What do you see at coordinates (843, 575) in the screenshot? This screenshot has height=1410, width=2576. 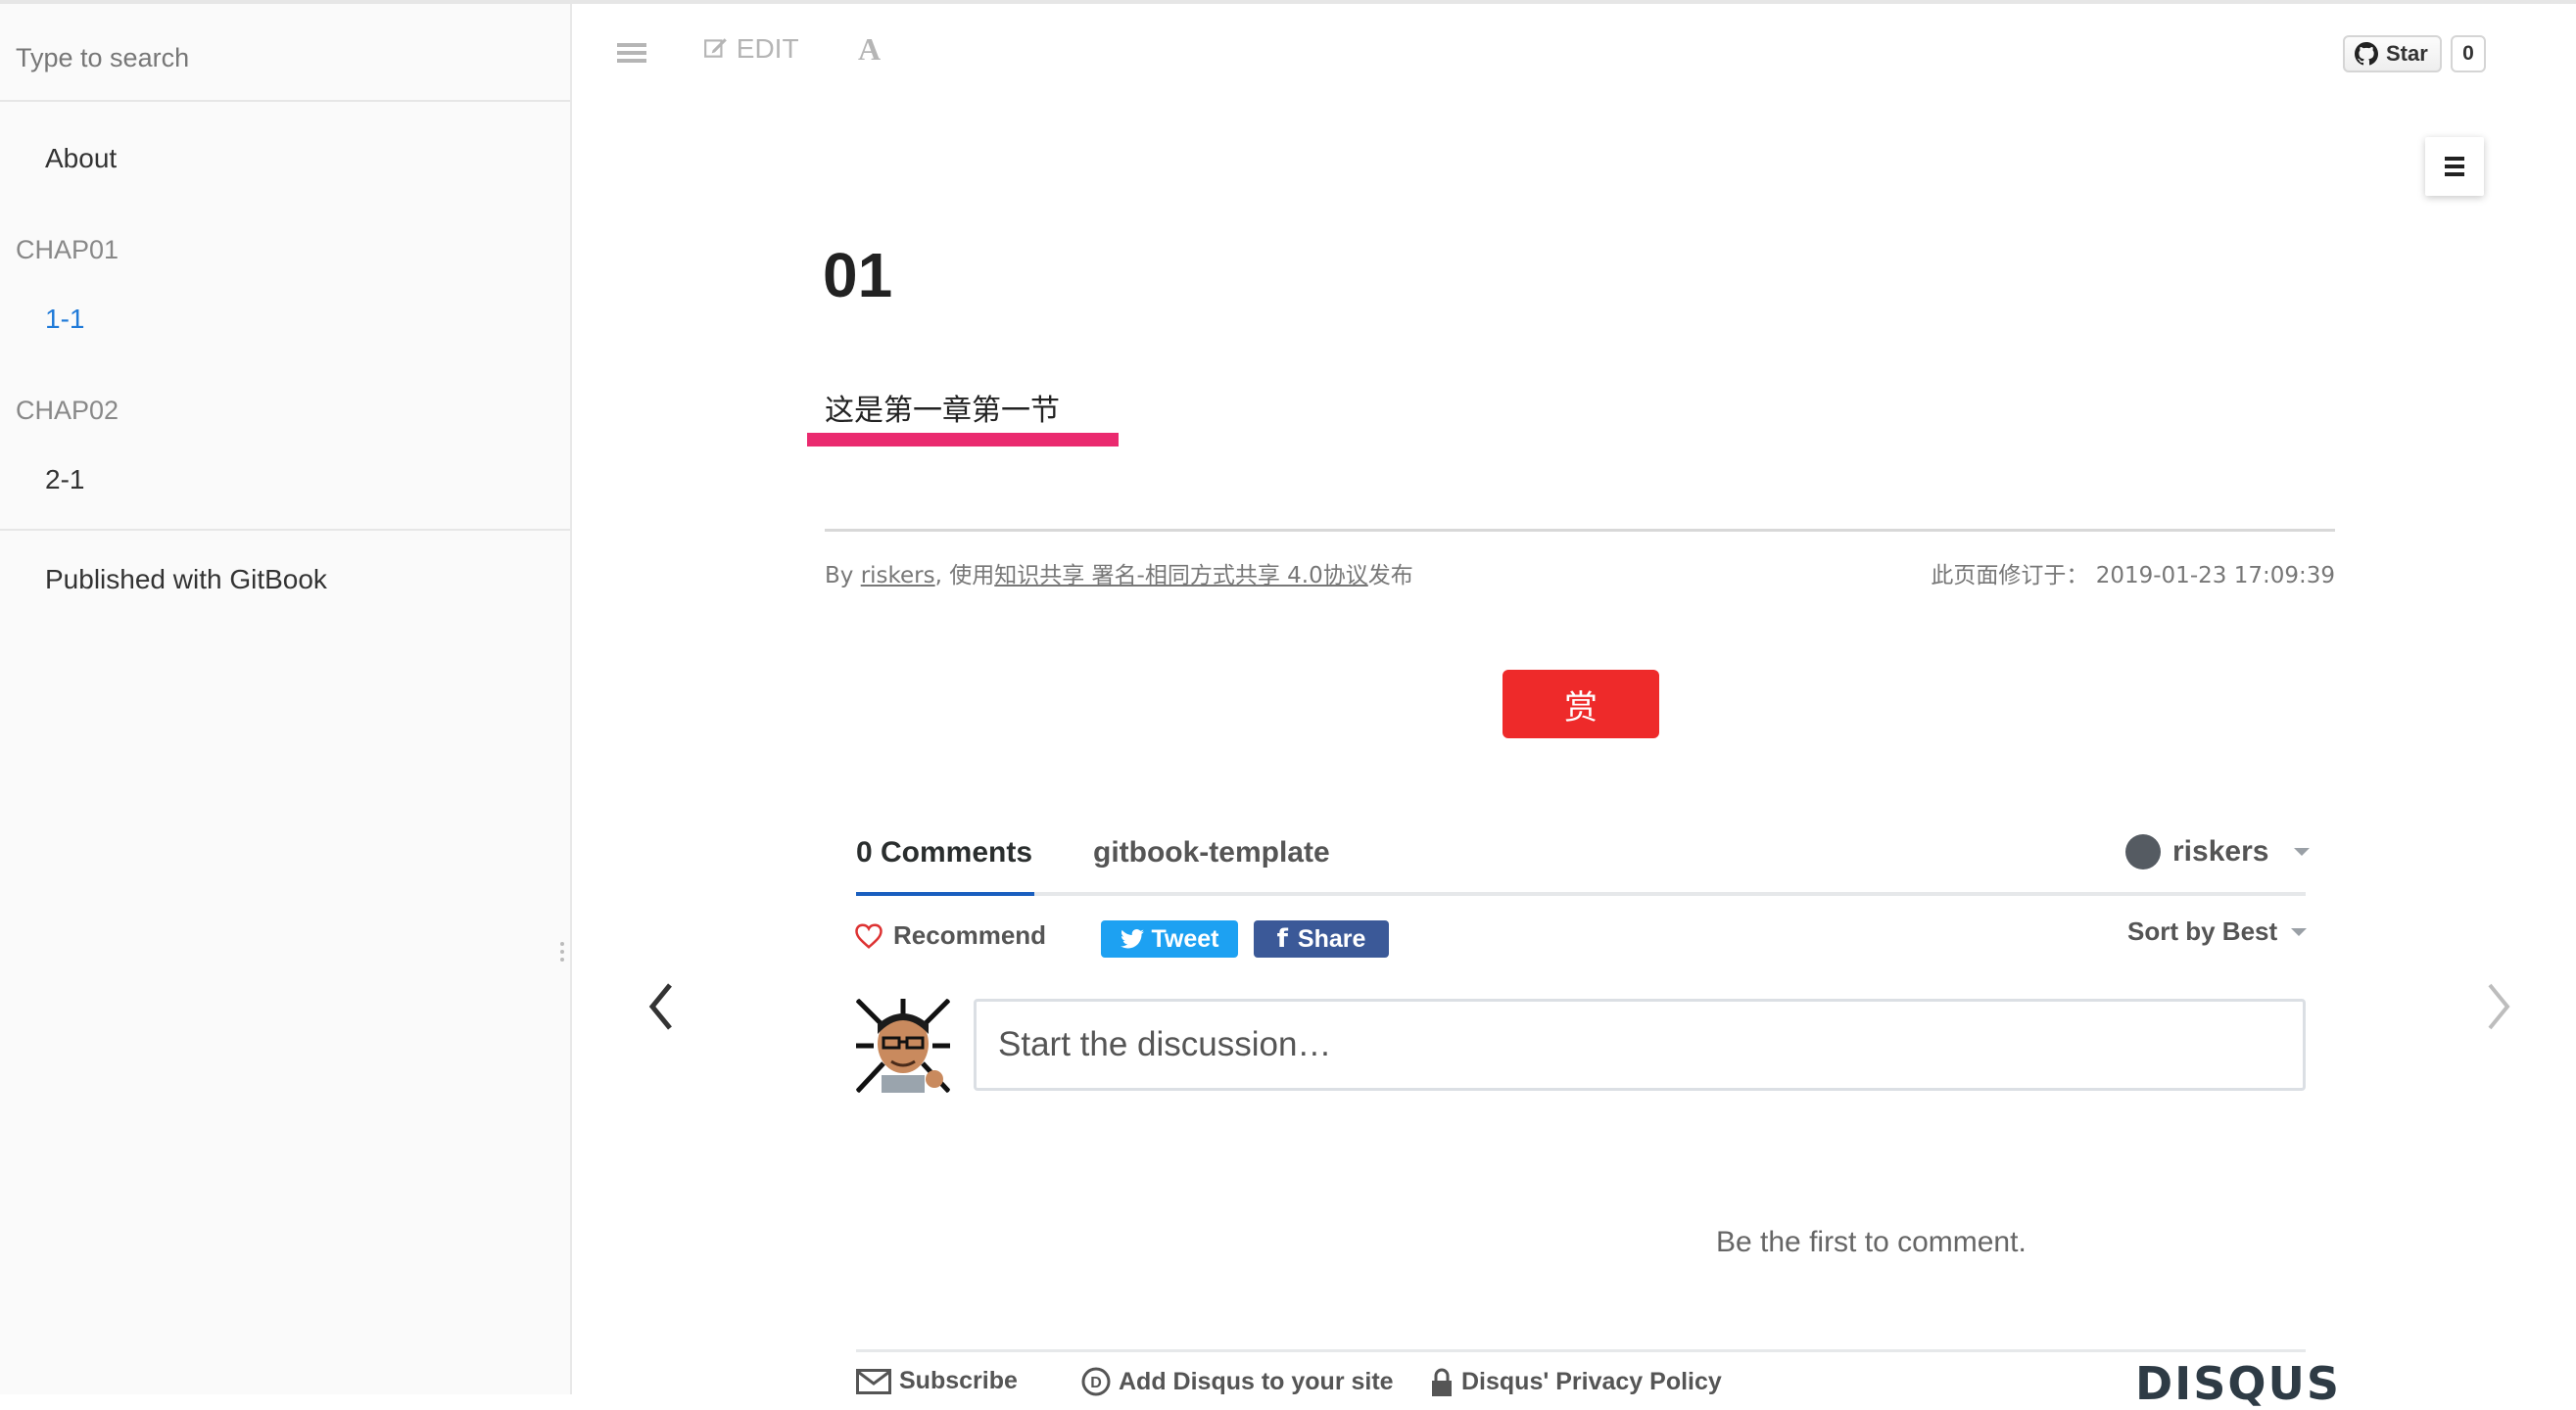 I see `copyright-by: By` at bounding box center [843, 575].